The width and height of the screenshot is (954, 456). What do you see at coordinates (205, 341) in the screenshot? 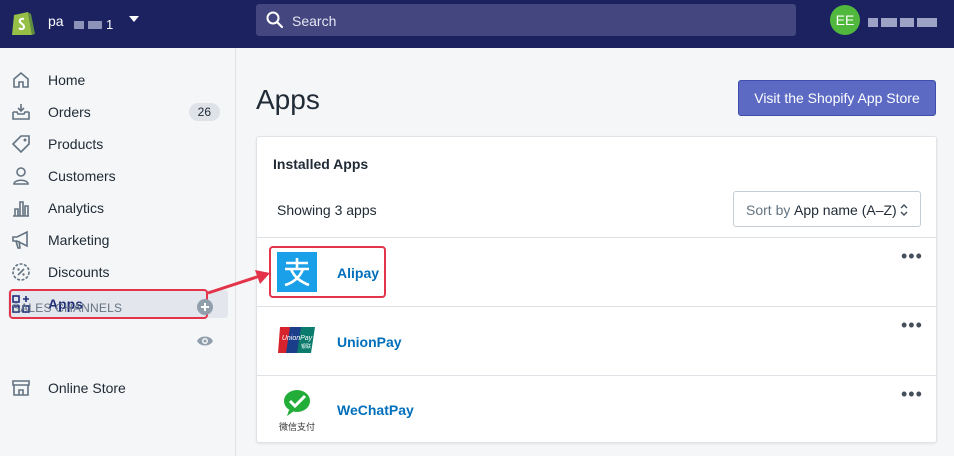
I see `eye-icon` at bounding box center [205, 341].